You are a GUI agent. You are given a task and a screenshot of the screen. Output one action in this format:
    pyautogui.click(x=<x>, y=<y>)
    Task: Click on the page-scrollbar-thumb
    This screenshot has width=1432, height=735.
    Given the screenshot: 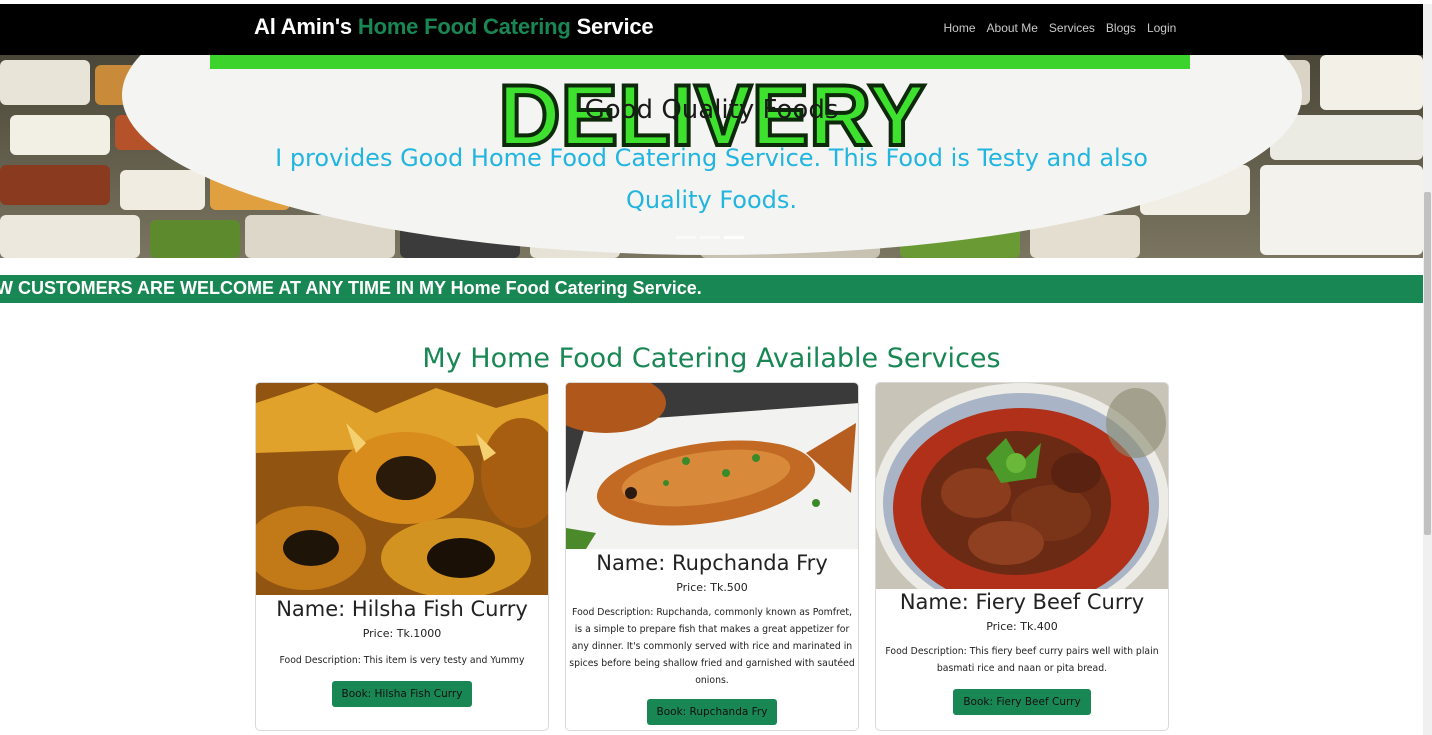 What is the action you would take?
    pyautogui.click(x=1427, y=363)
    